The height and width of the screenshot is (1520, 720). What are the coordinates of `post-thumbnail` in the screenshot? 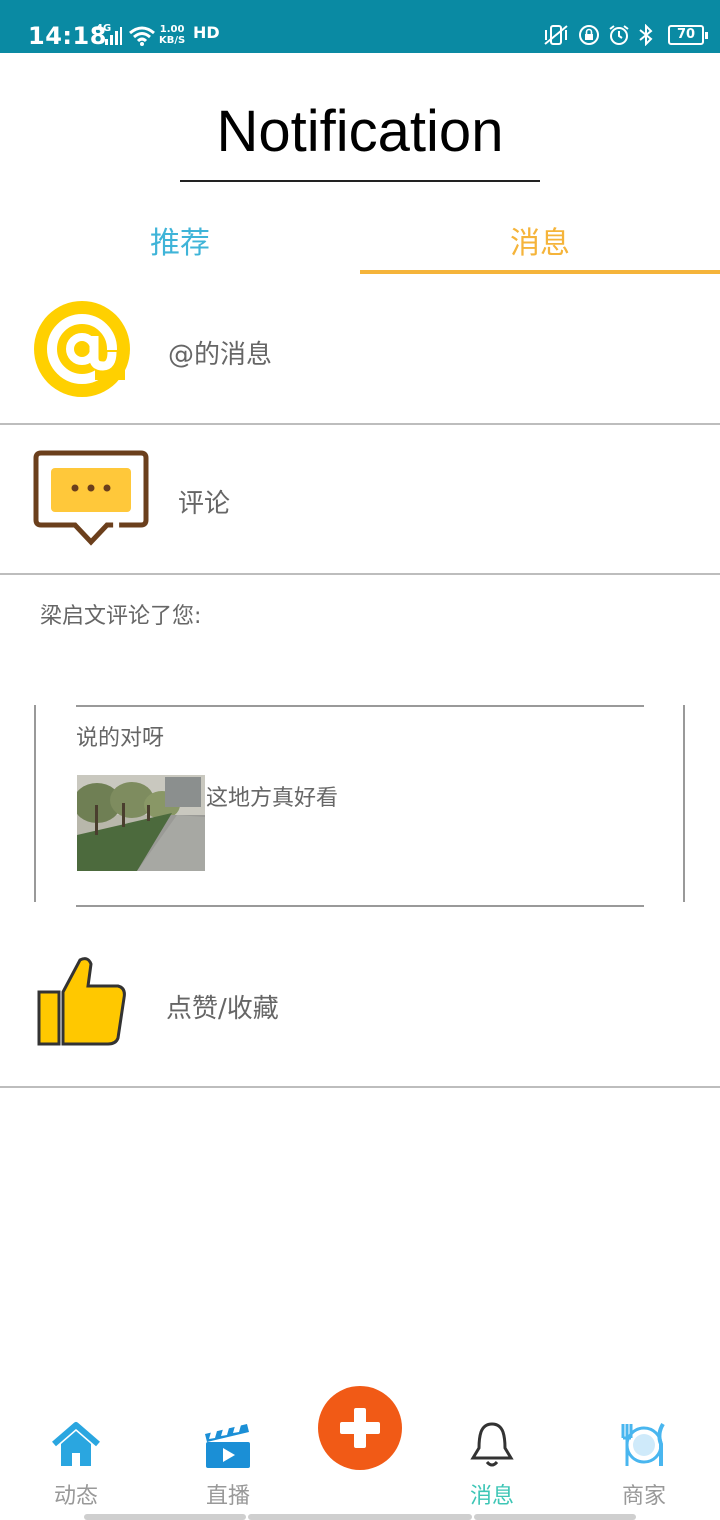 It's located at (141, 823).